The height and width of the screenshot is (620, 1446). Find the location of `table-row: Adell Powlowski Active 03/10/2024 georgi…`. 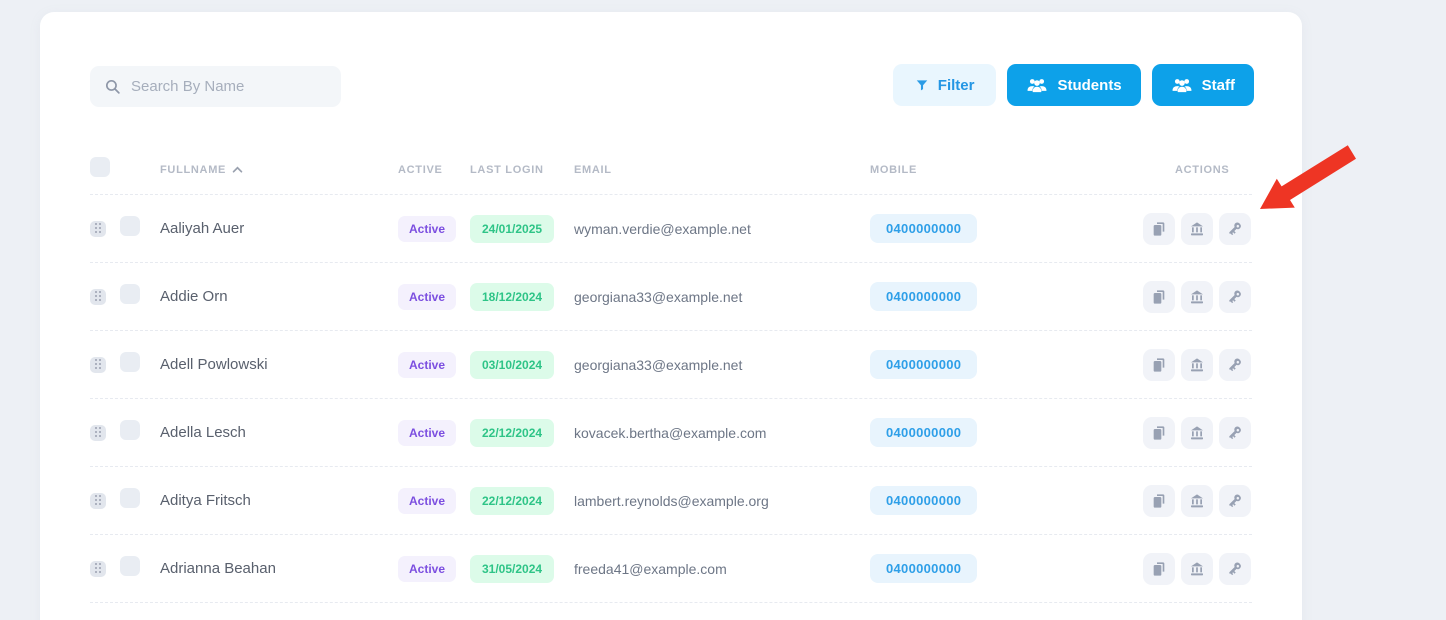

table-row: Adell Powlowski Active 03/10/2024 georgi… is located at coordinates (671, 365).